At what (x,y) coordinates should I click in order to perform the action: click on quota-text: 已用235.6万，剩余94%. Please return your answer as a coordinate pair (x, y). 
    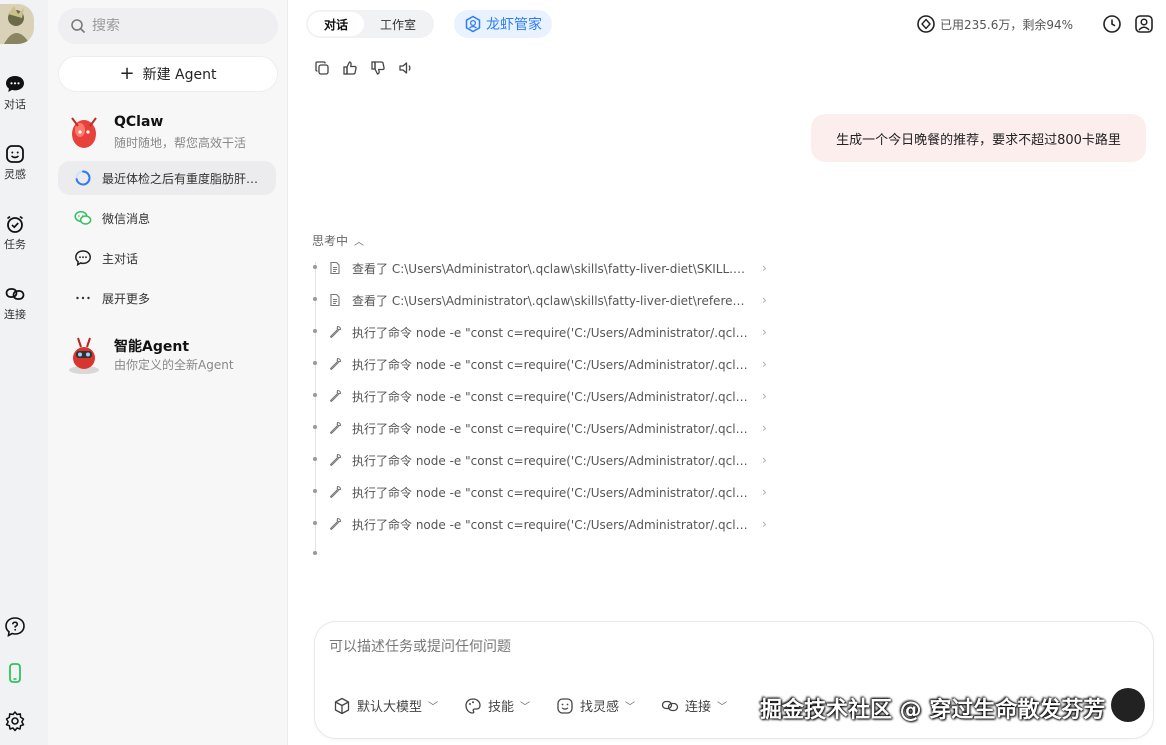
    Looking at the image, I should click on (1007, 24).